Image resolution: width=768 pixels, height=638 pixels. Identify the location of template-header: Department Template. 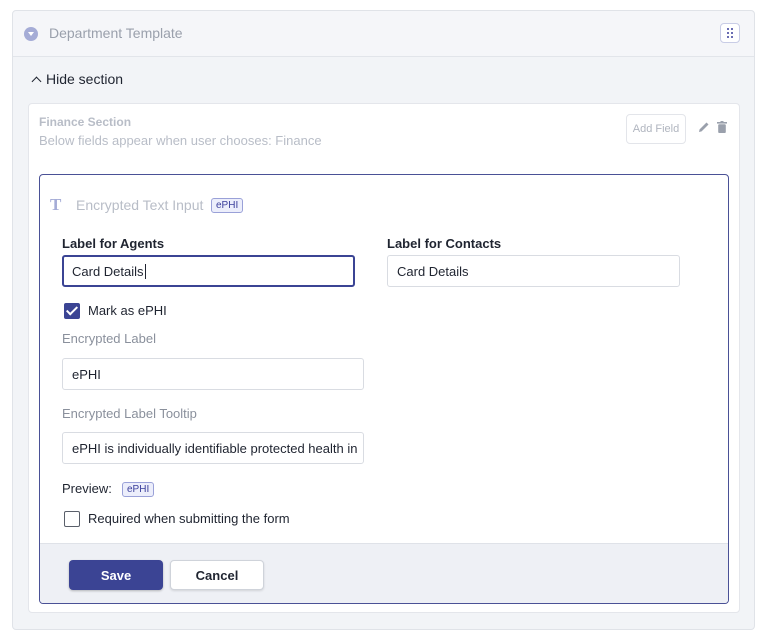
(383, 34).